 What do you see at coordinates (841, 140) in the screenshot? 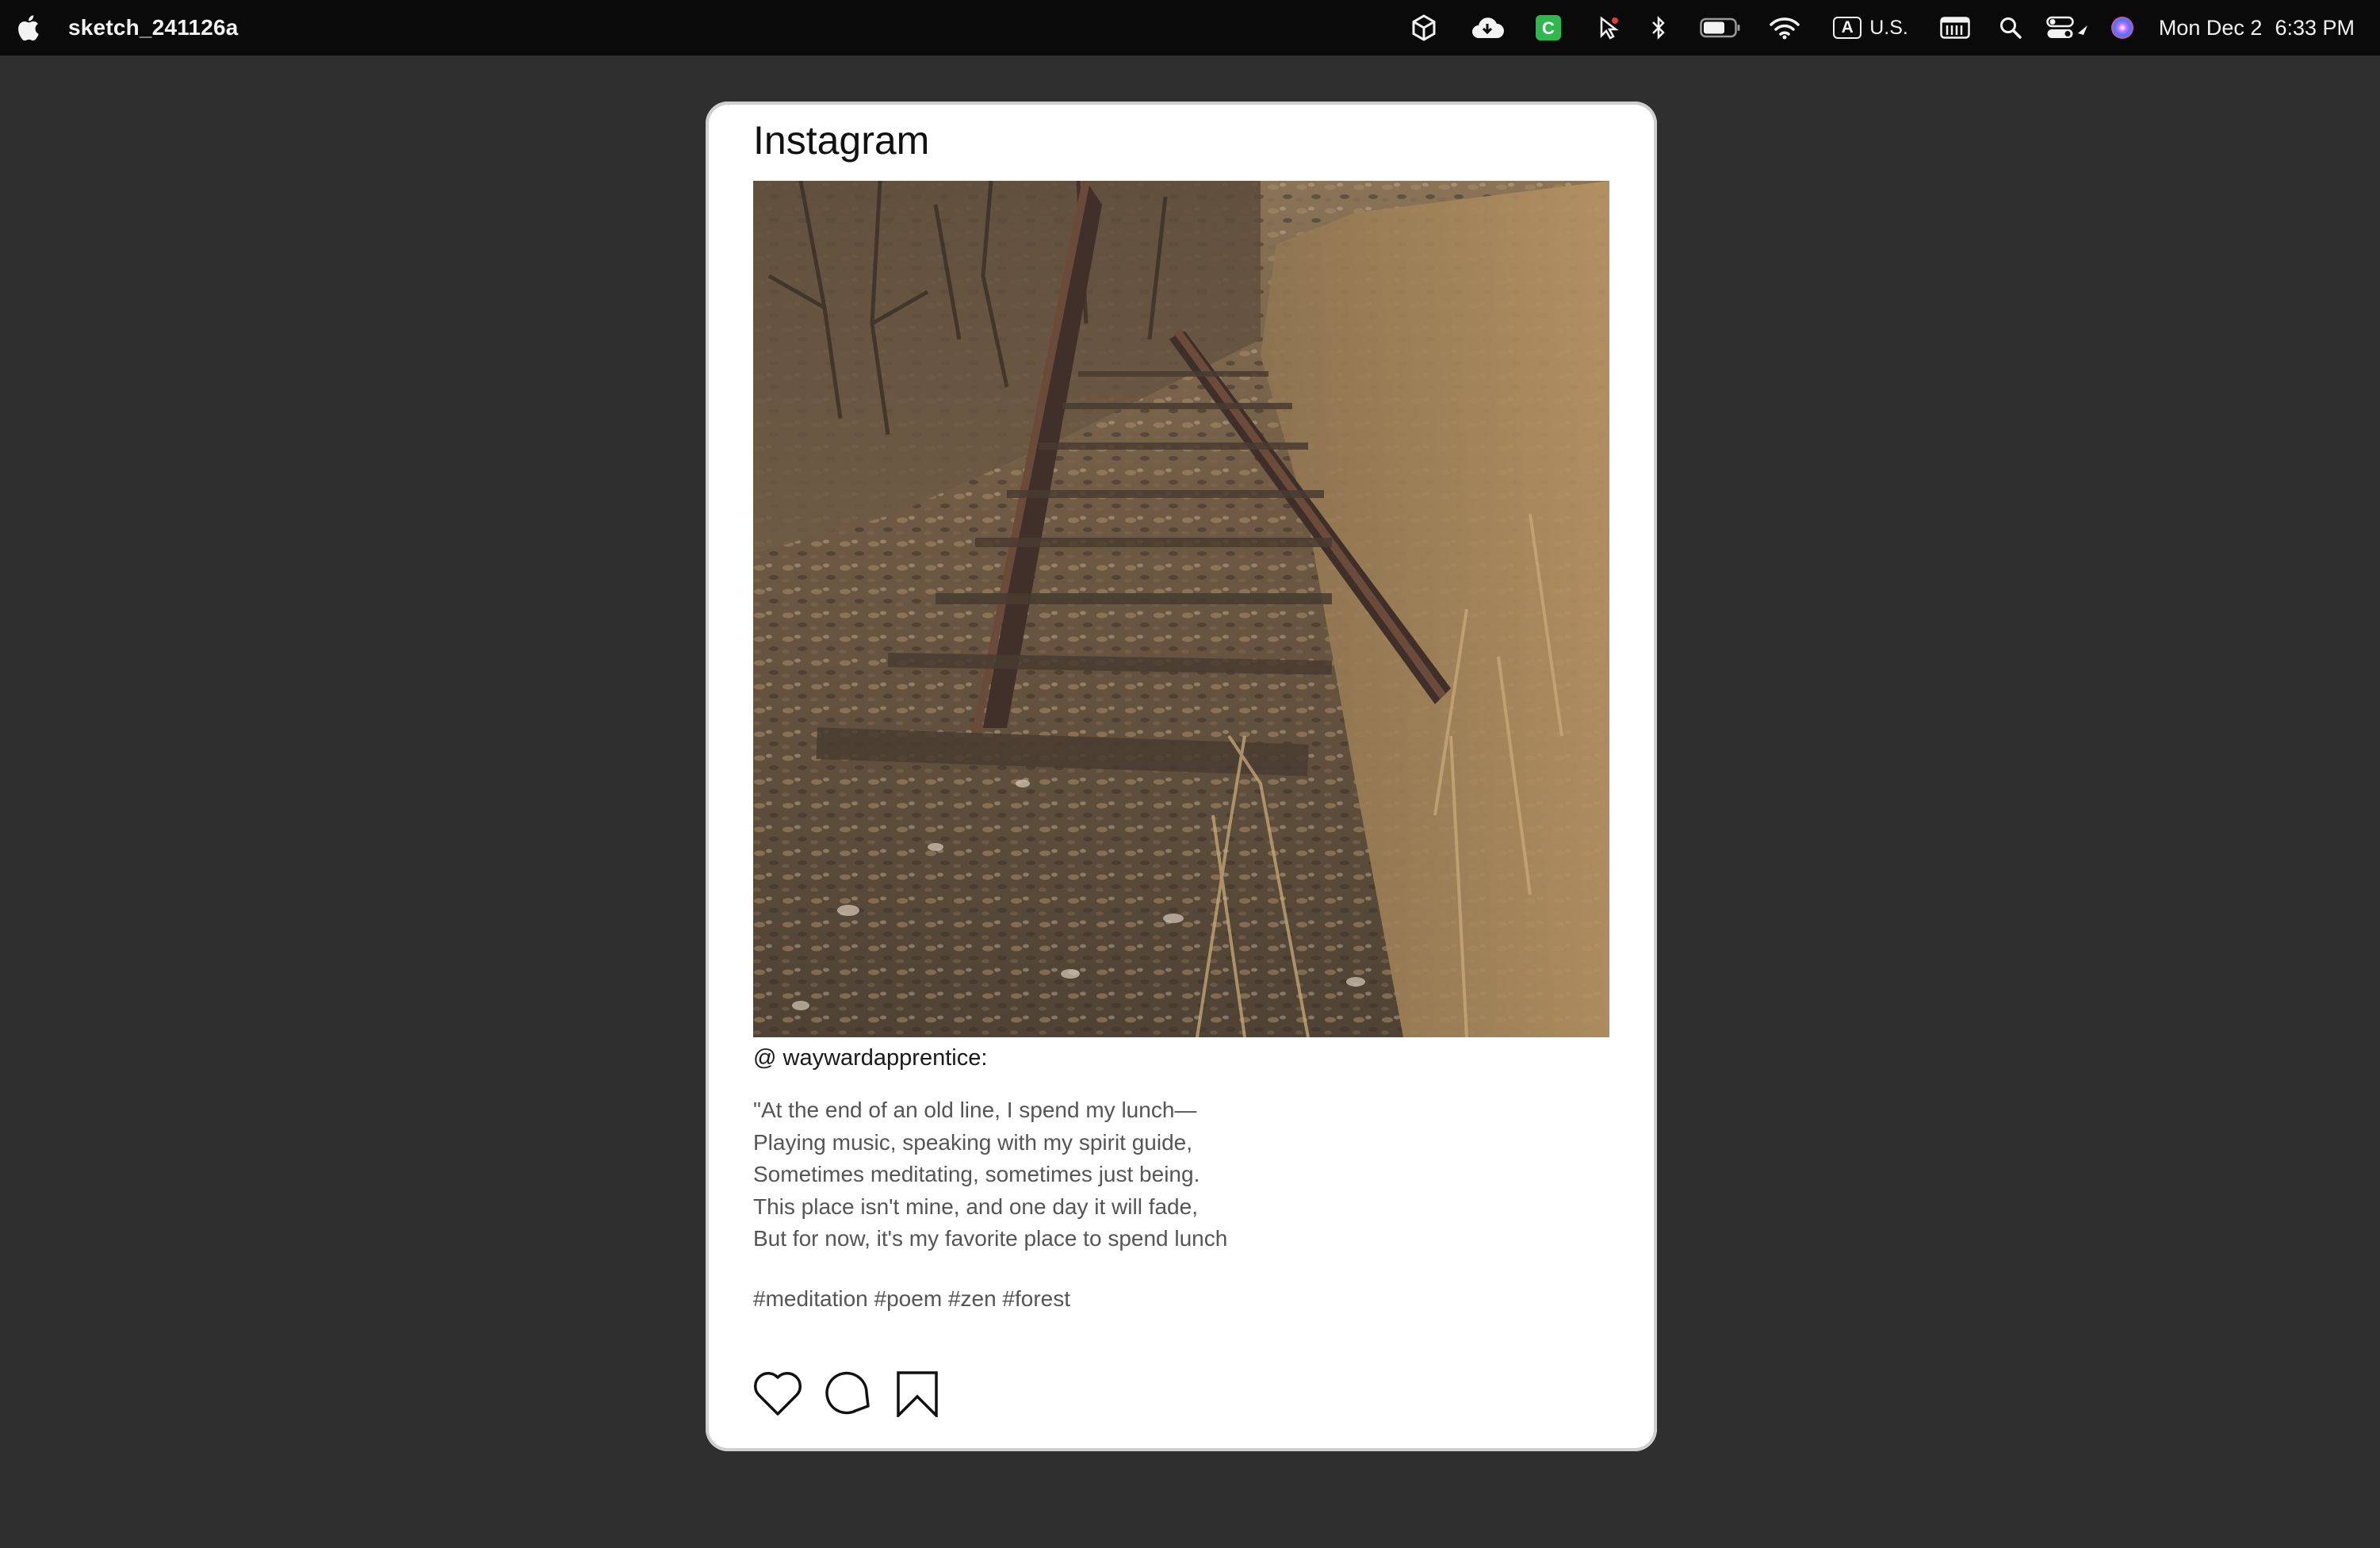
I see `page-title: Instagram` at bounding box center [841, 140].